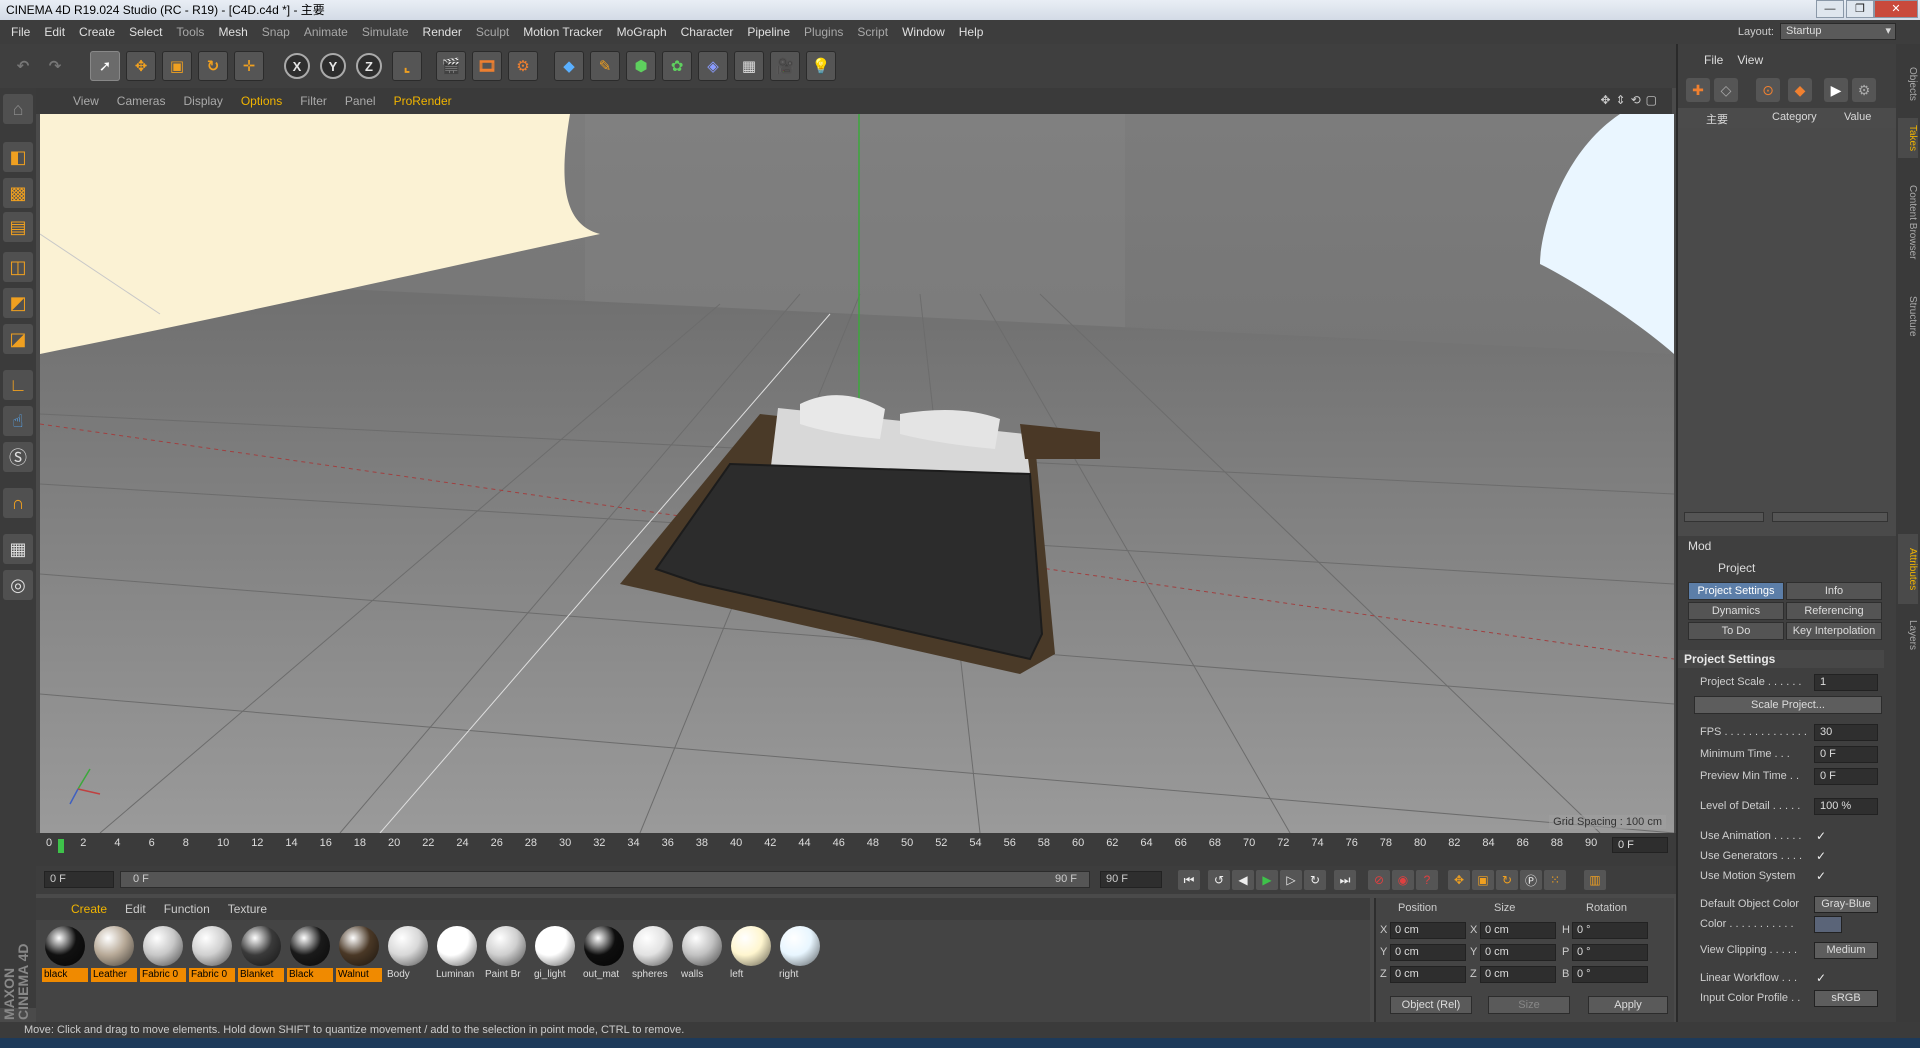 The image size is (1920, 1048). Describe the element at coordinates (23, 66) in the screenshot. I see `undo-icon: ↶` at that location.